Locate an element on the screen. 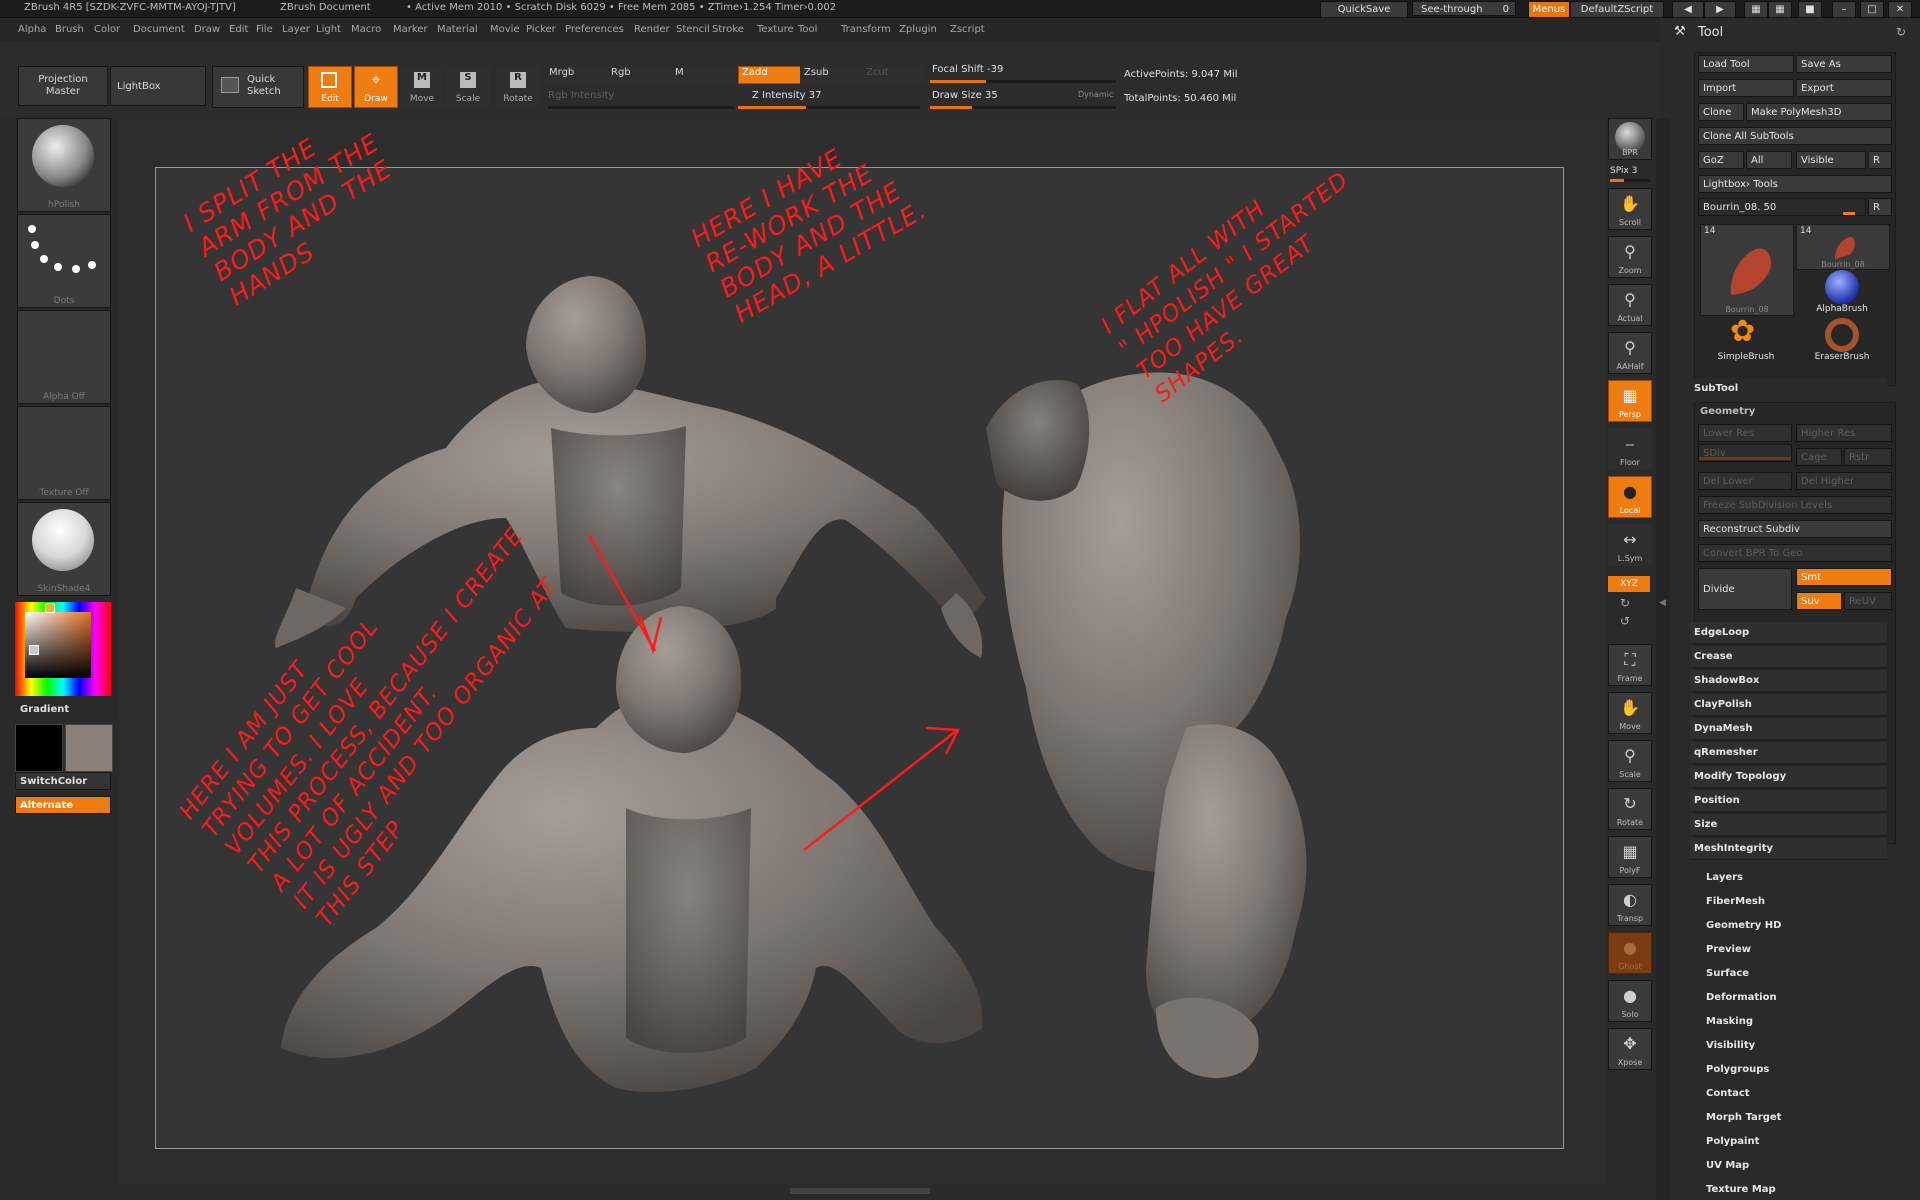 This screenshot has height=1200, width=1920. tool-thumb-bourrin-main: 14 Bourrin_08 is located at coordinates (1747, 270).